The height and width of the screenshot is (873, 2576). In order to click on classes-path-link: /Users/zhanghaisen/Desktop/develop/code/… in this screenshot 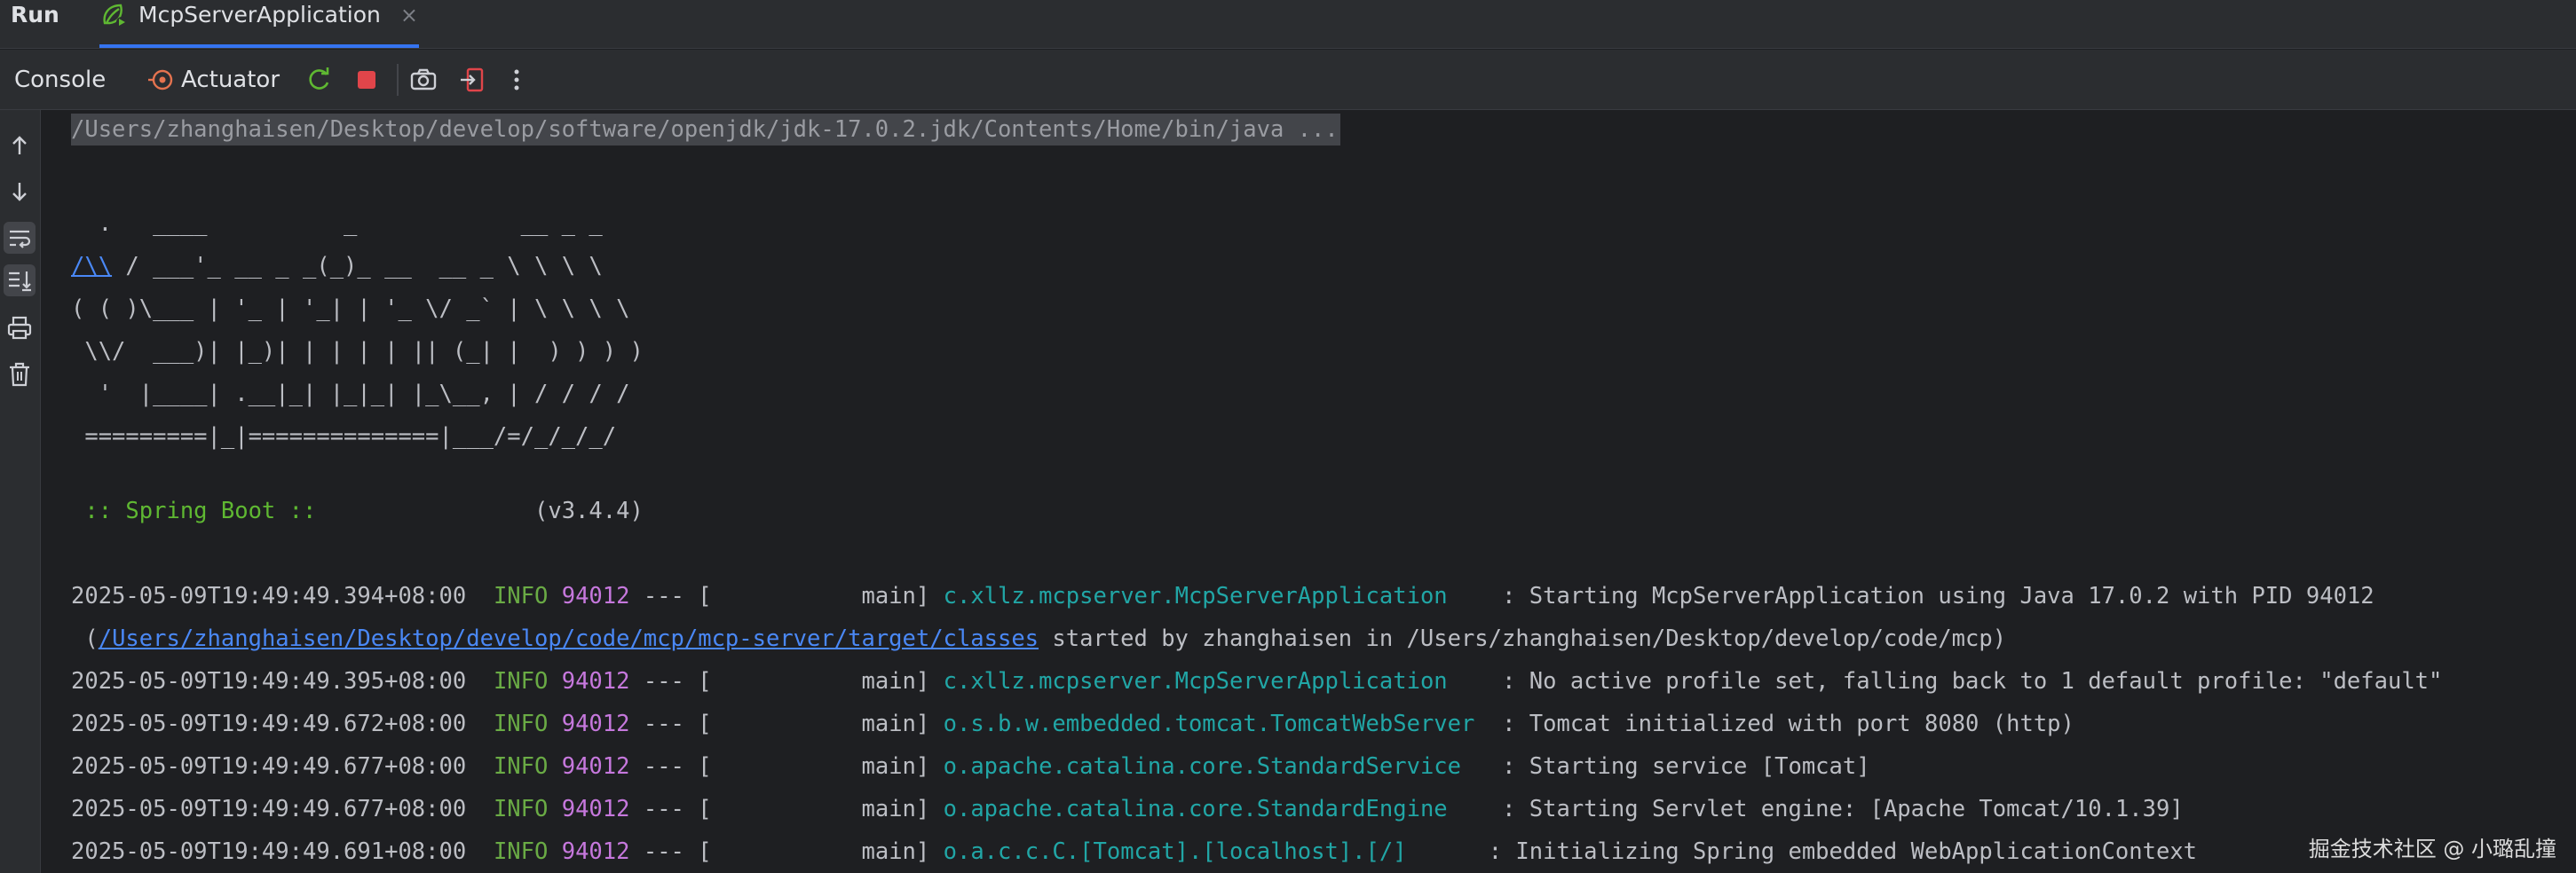, I will do `click(569, 638)`.